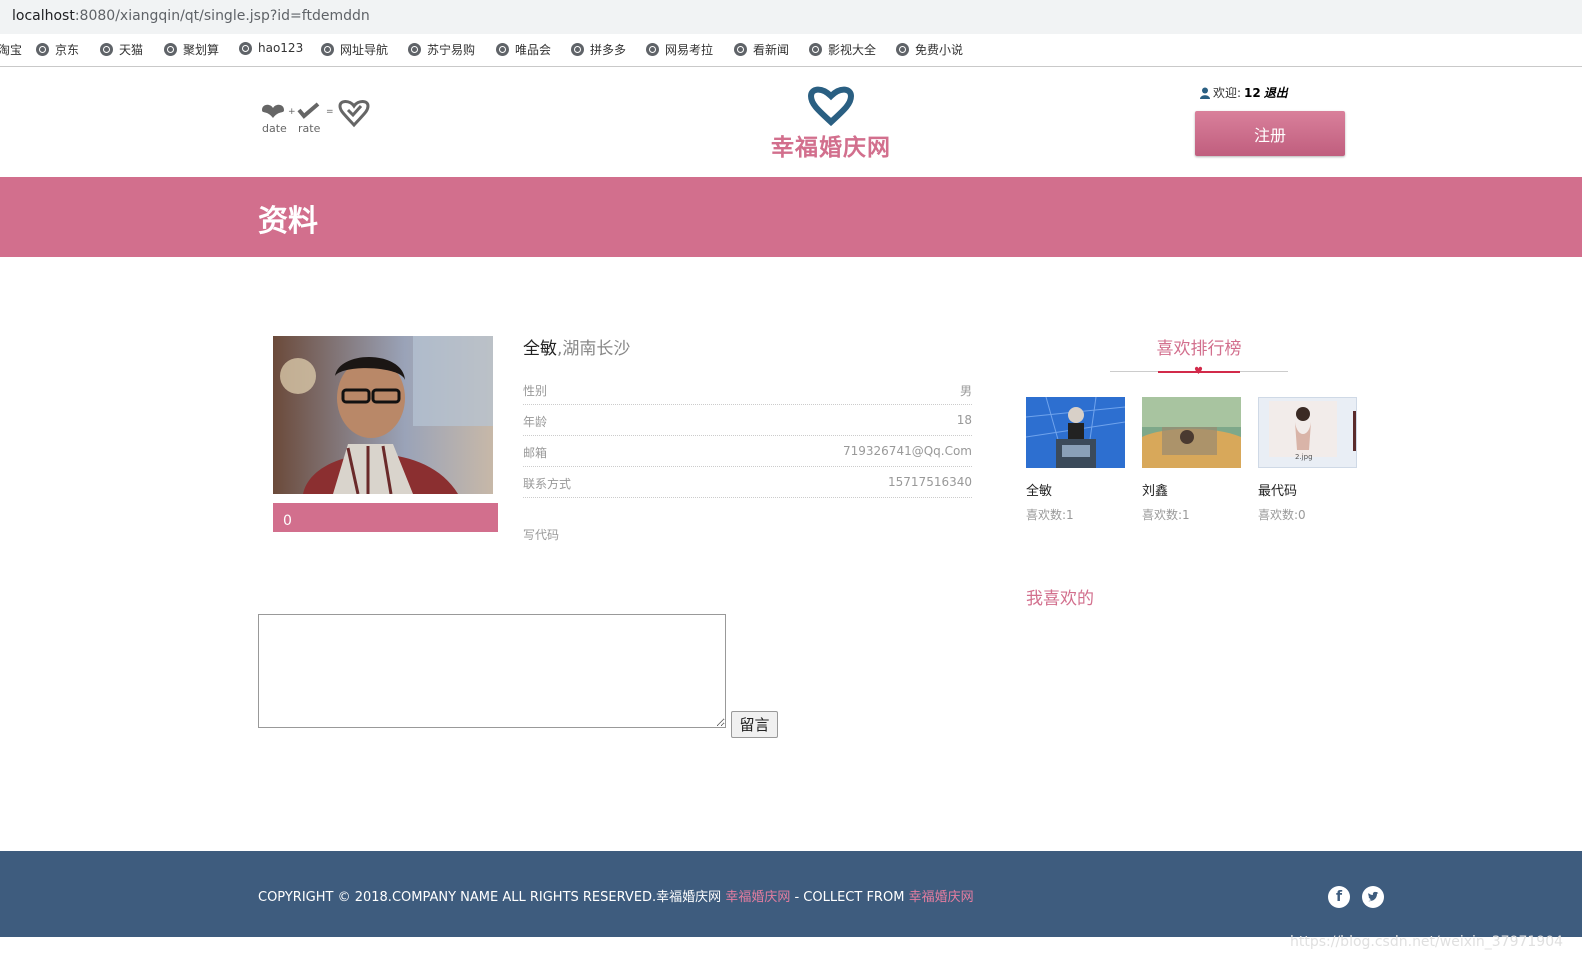 This screenshot has width=1582, height=971. Describe the element at coordinates (1282, 515) in the screenshot. I see `ranking-card-likes: 喜欢数:0` at that location.